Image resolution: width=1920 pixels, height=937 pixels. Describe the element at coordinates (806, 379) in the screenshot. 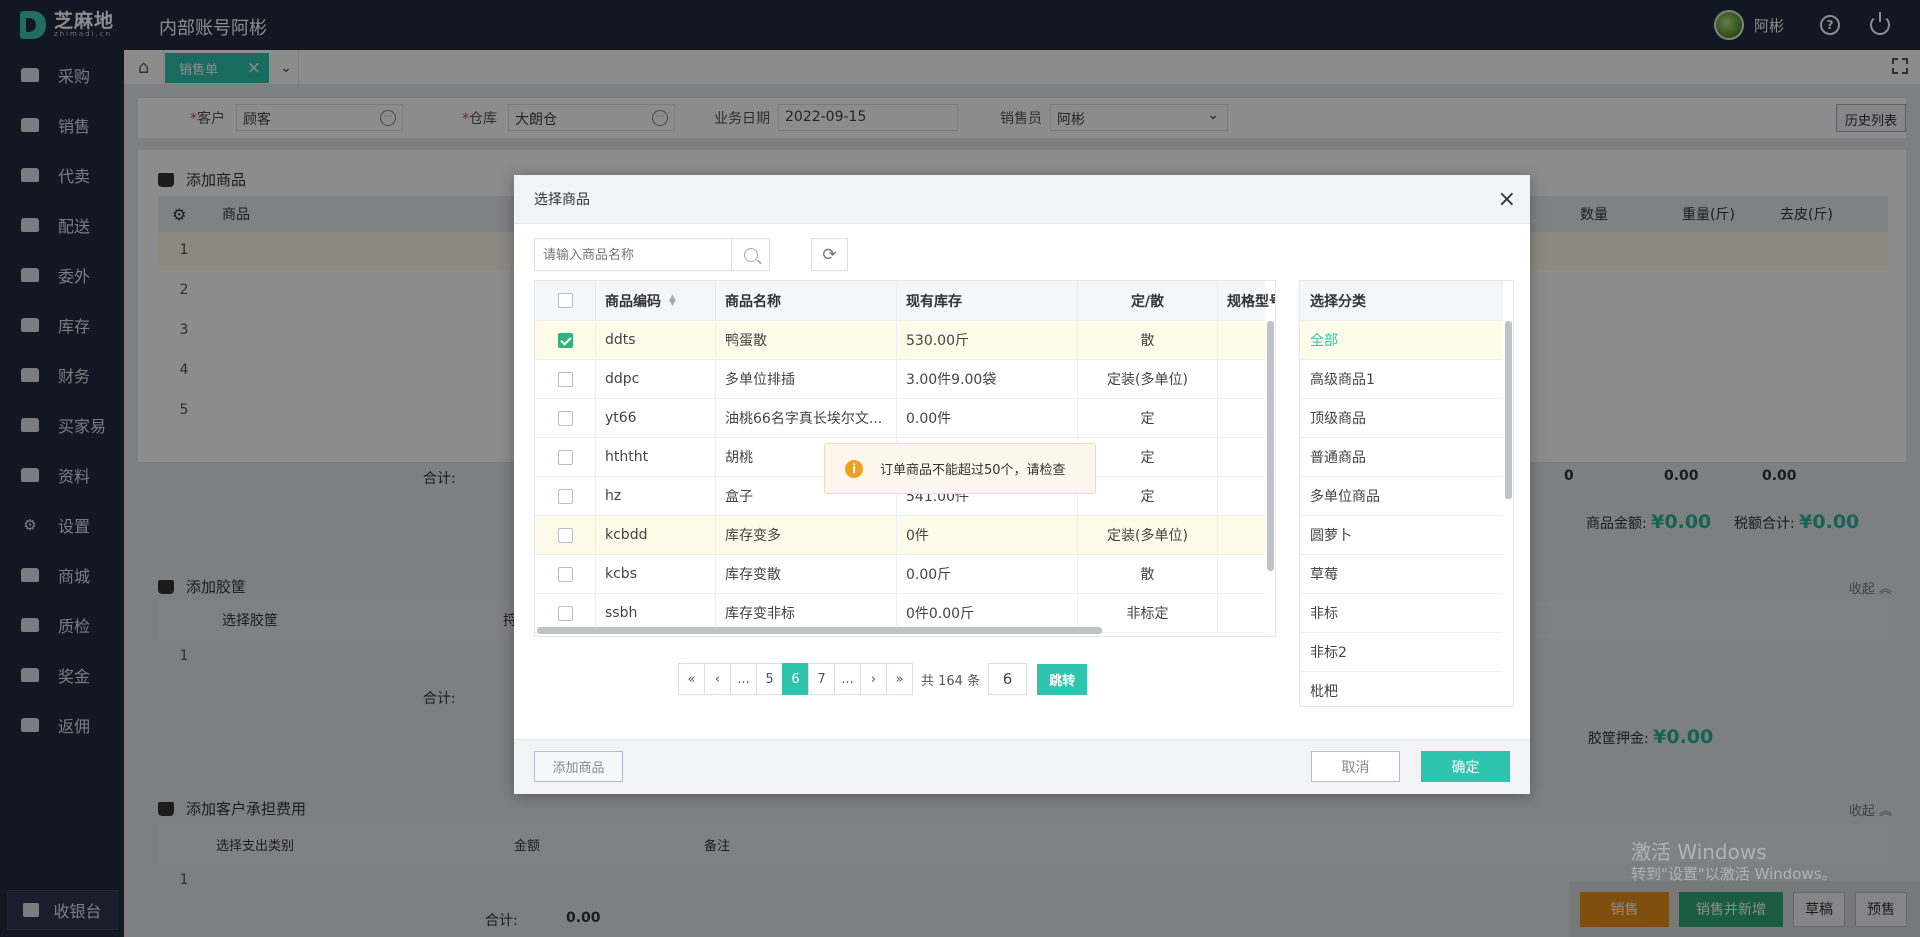

I see `cell-name: 多单位排插` at that location.